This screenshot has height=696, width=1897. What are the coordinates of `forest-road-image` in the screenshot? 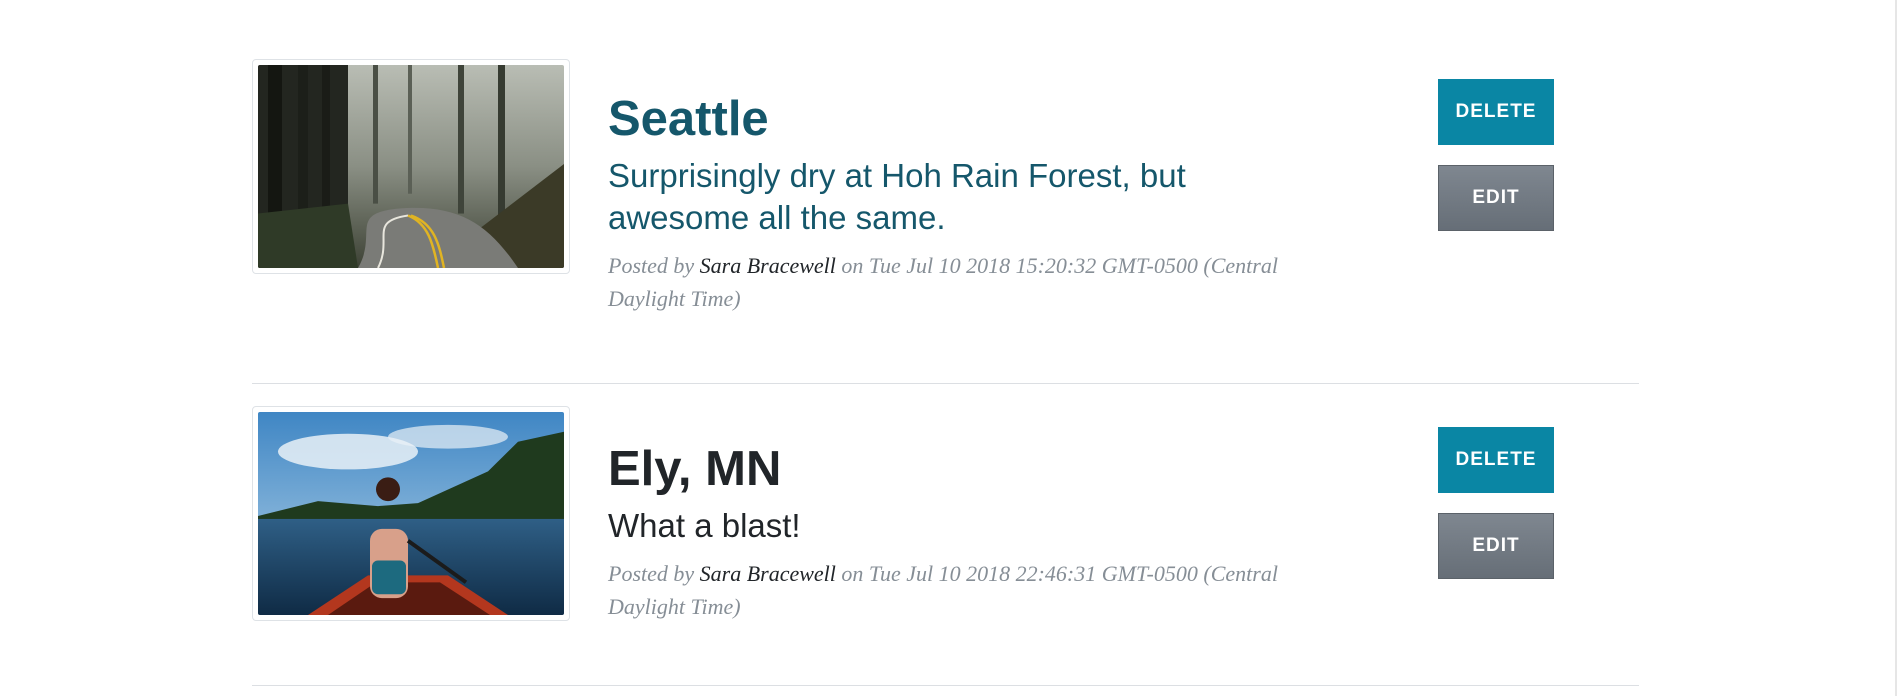 It's located at (411, 166).